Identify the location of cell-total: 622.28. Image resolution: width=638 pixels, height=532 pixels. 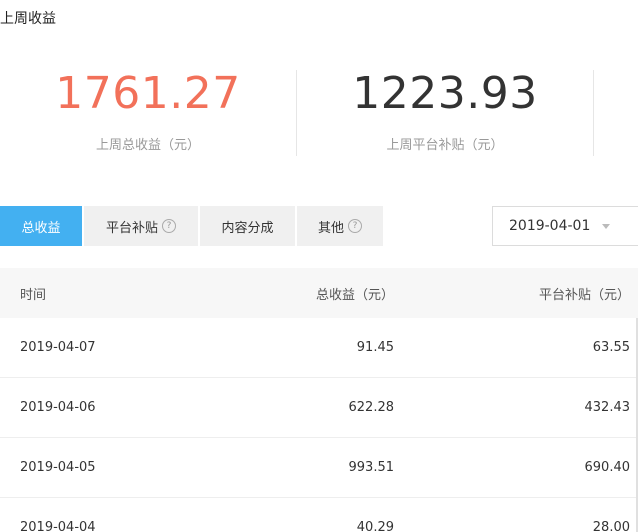
(371, 407).